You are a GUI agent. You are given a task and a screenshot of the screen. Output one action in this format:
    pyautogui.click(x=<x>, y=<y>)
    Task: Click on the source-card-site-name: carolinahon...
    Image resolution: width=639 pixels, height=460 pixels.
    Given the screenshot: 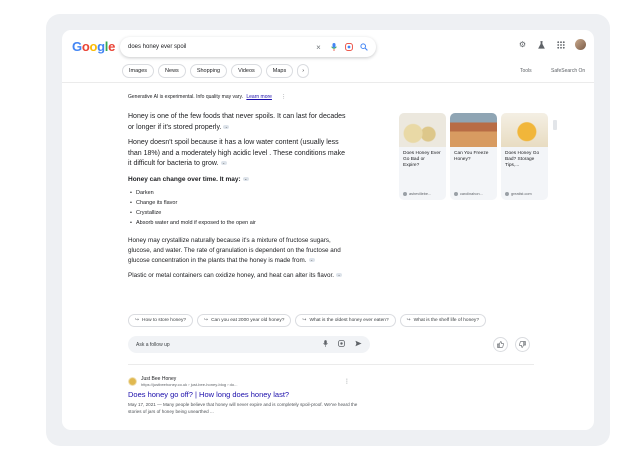 What is the action you would take?
    pyautogui.click(x=471, y=194)
    